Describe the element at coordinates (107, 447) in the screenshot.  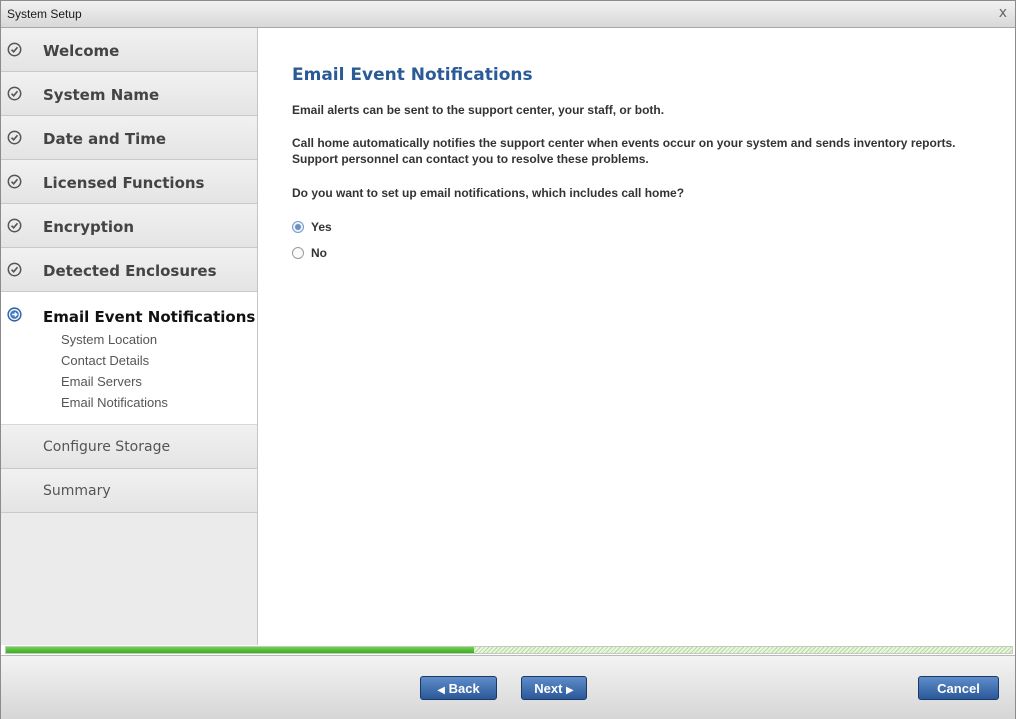
I see `step-label: Configure Storage` at that location.